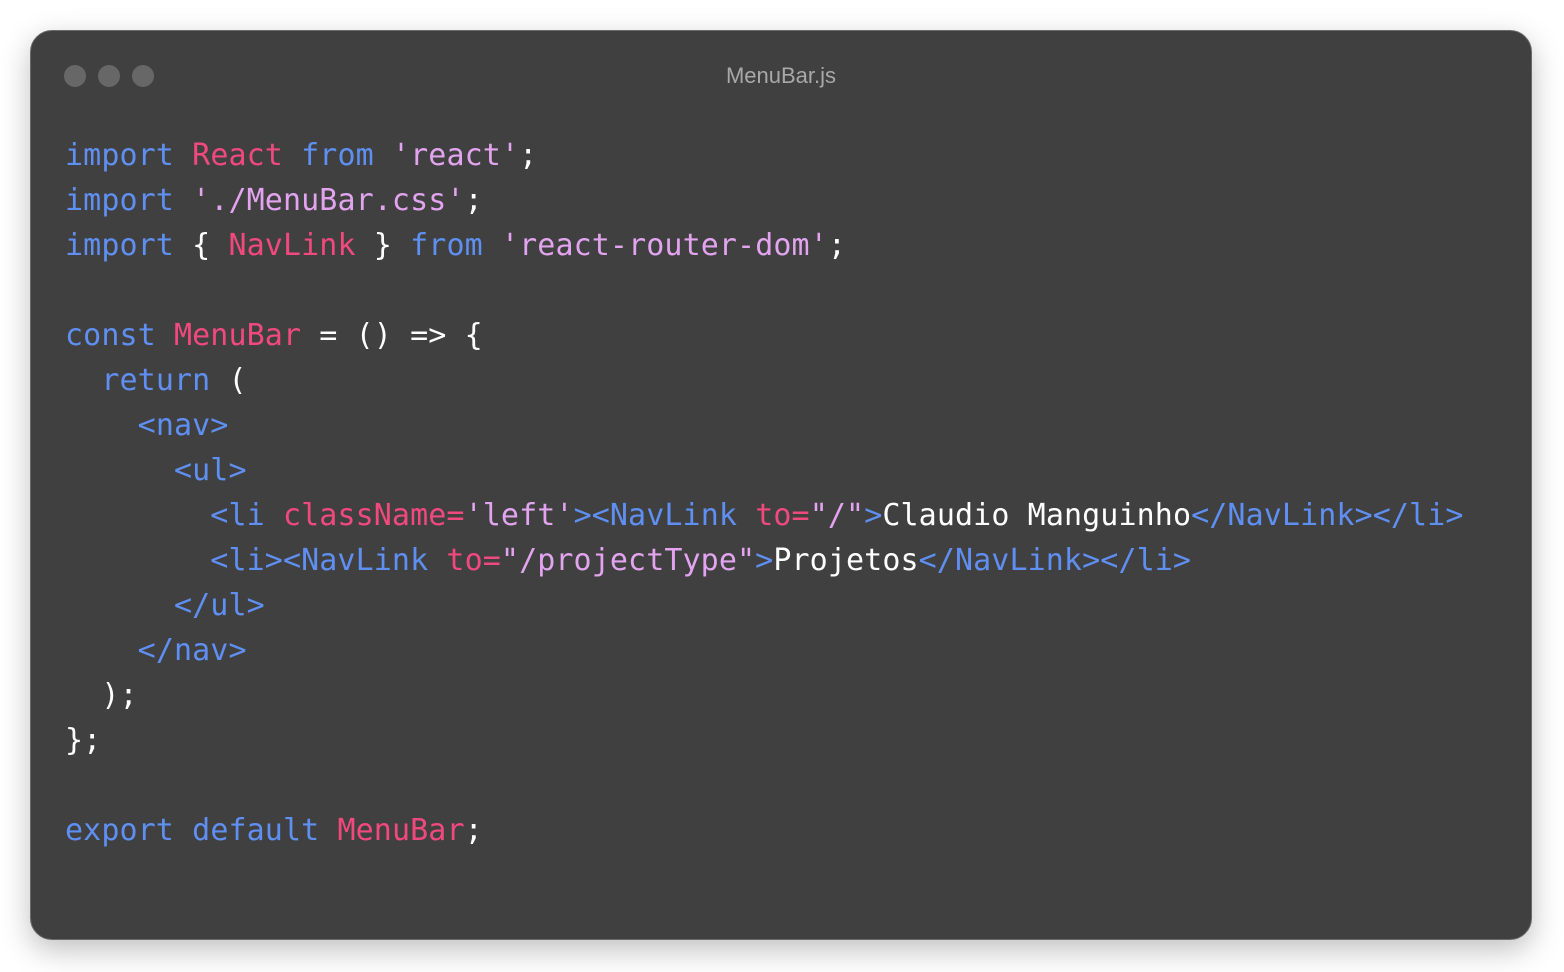  What do you see at coordinates (83, 740) in the screenshot?
I see `code-token: };` at bounding box center [83, 740].